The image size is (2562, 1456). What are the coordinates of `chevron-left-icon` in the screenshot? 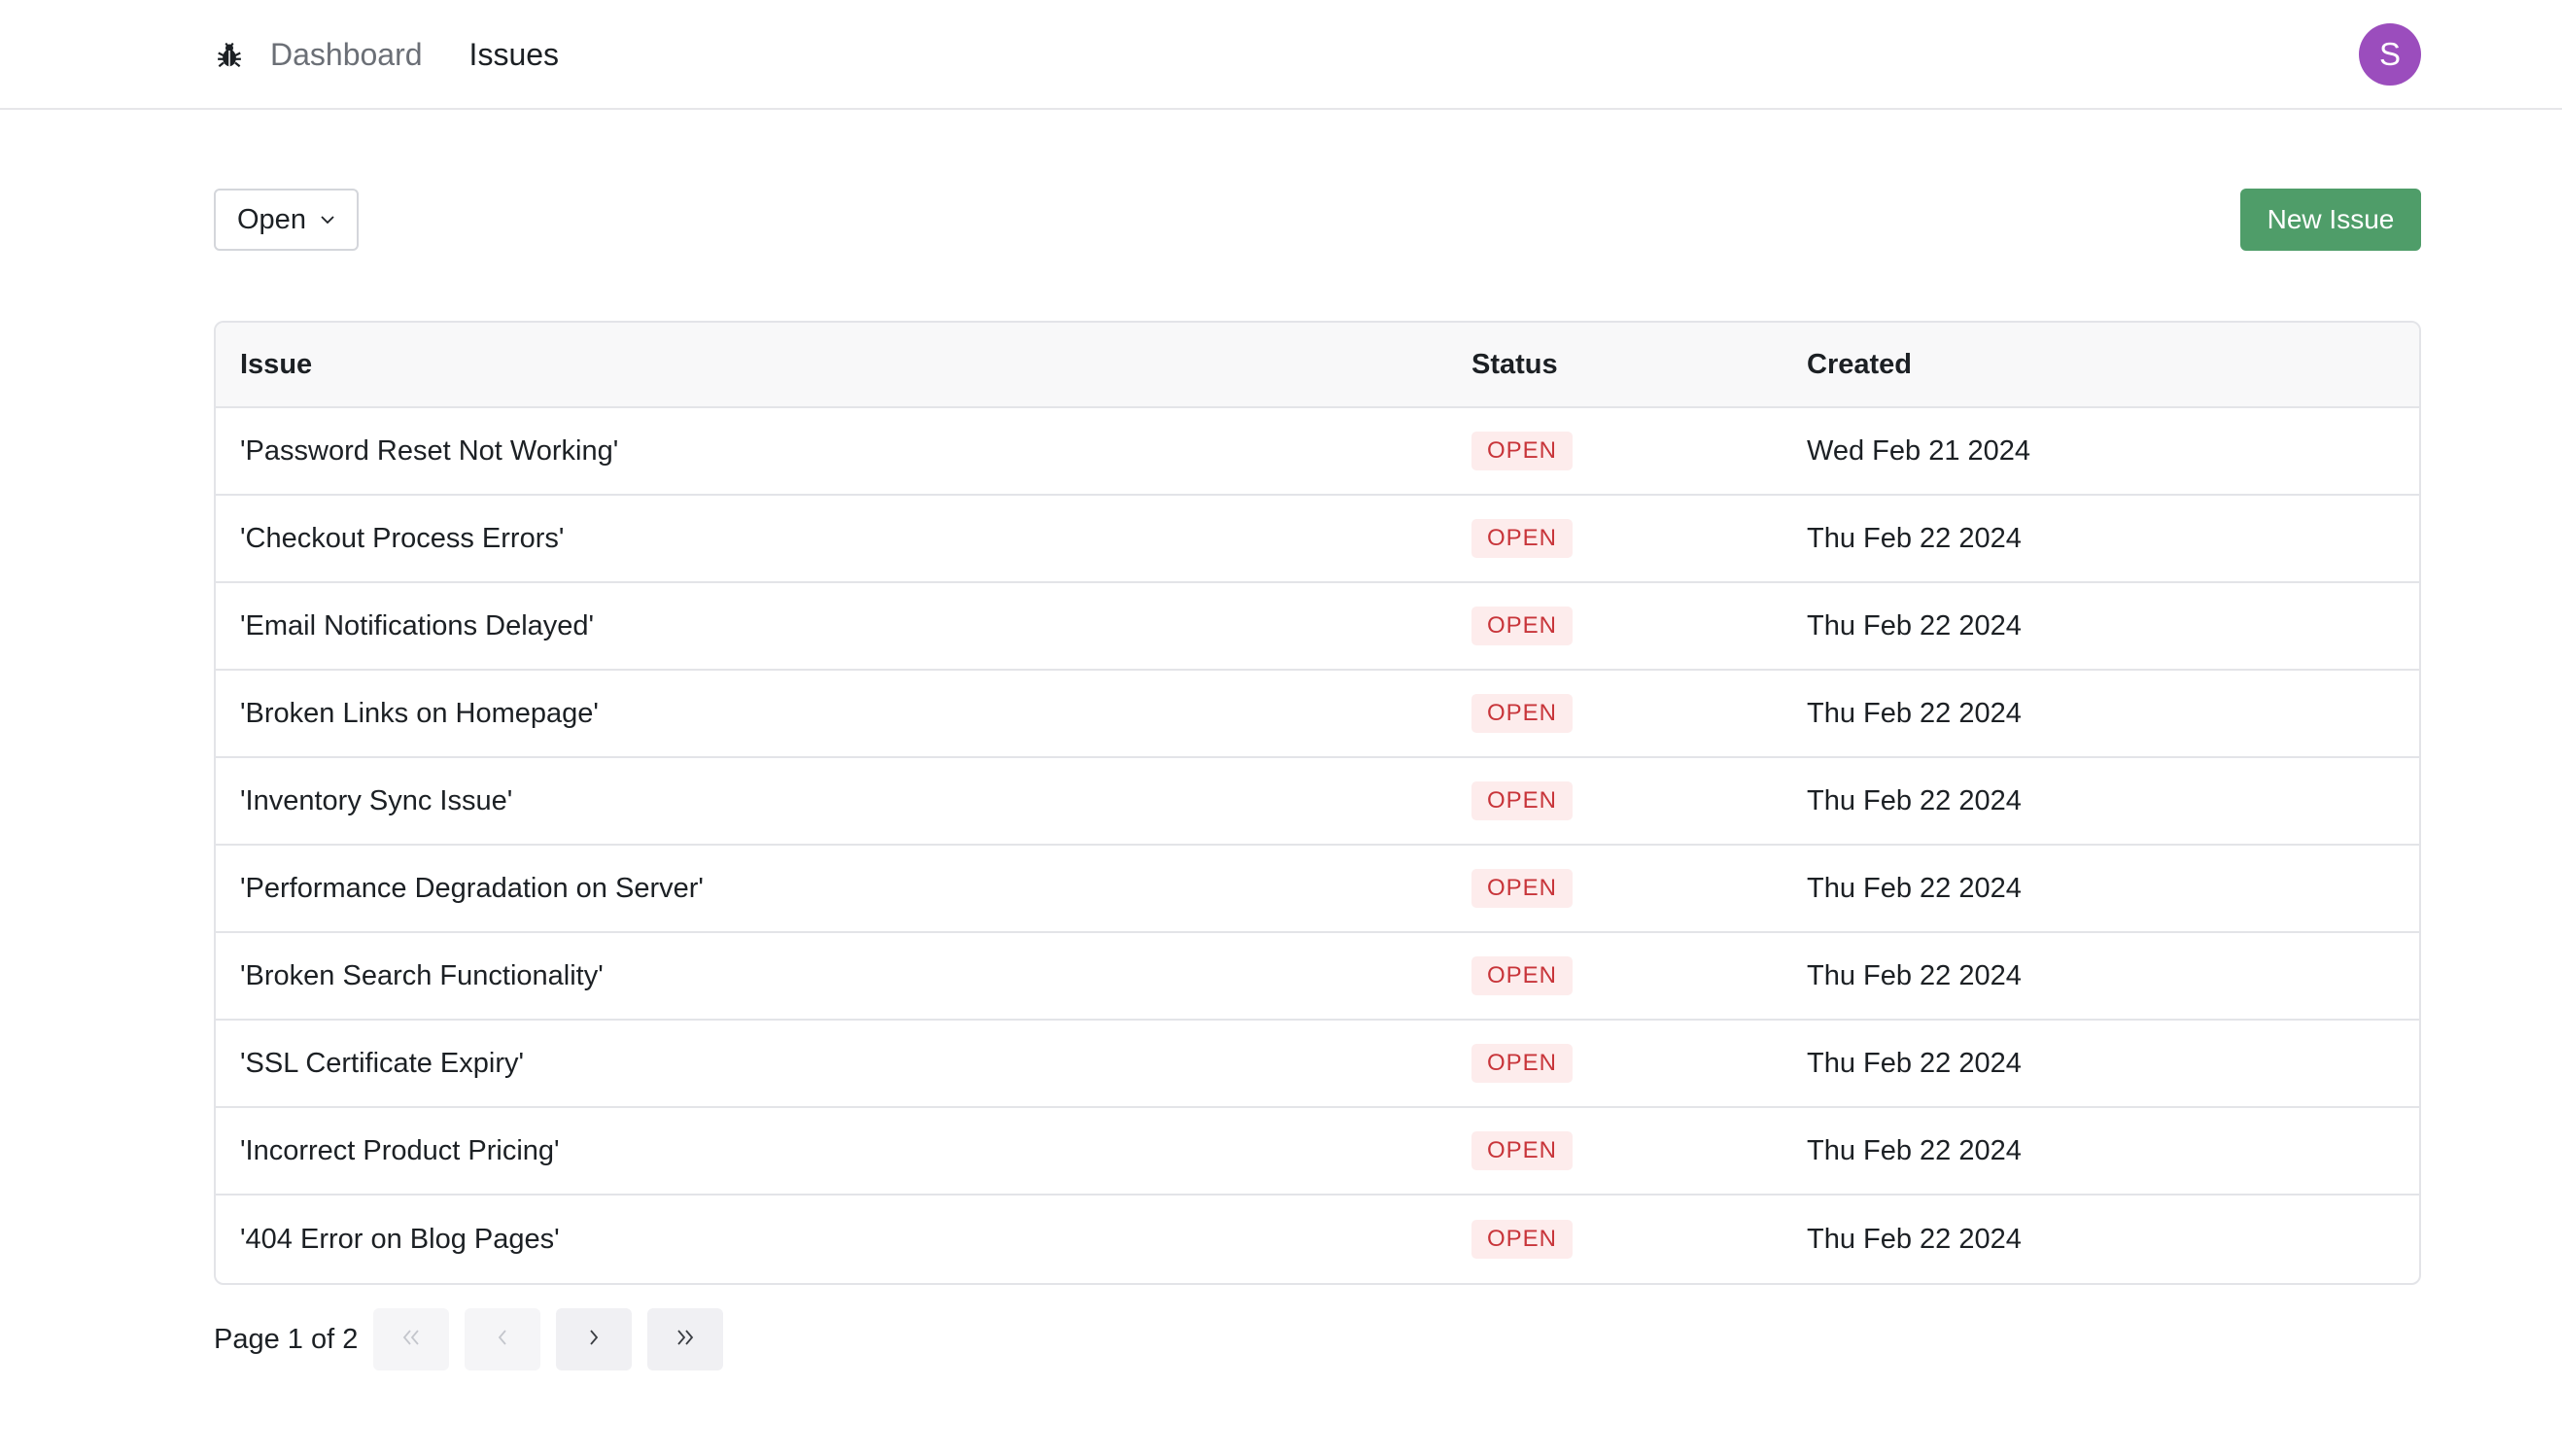 It's located at (502, 1340).